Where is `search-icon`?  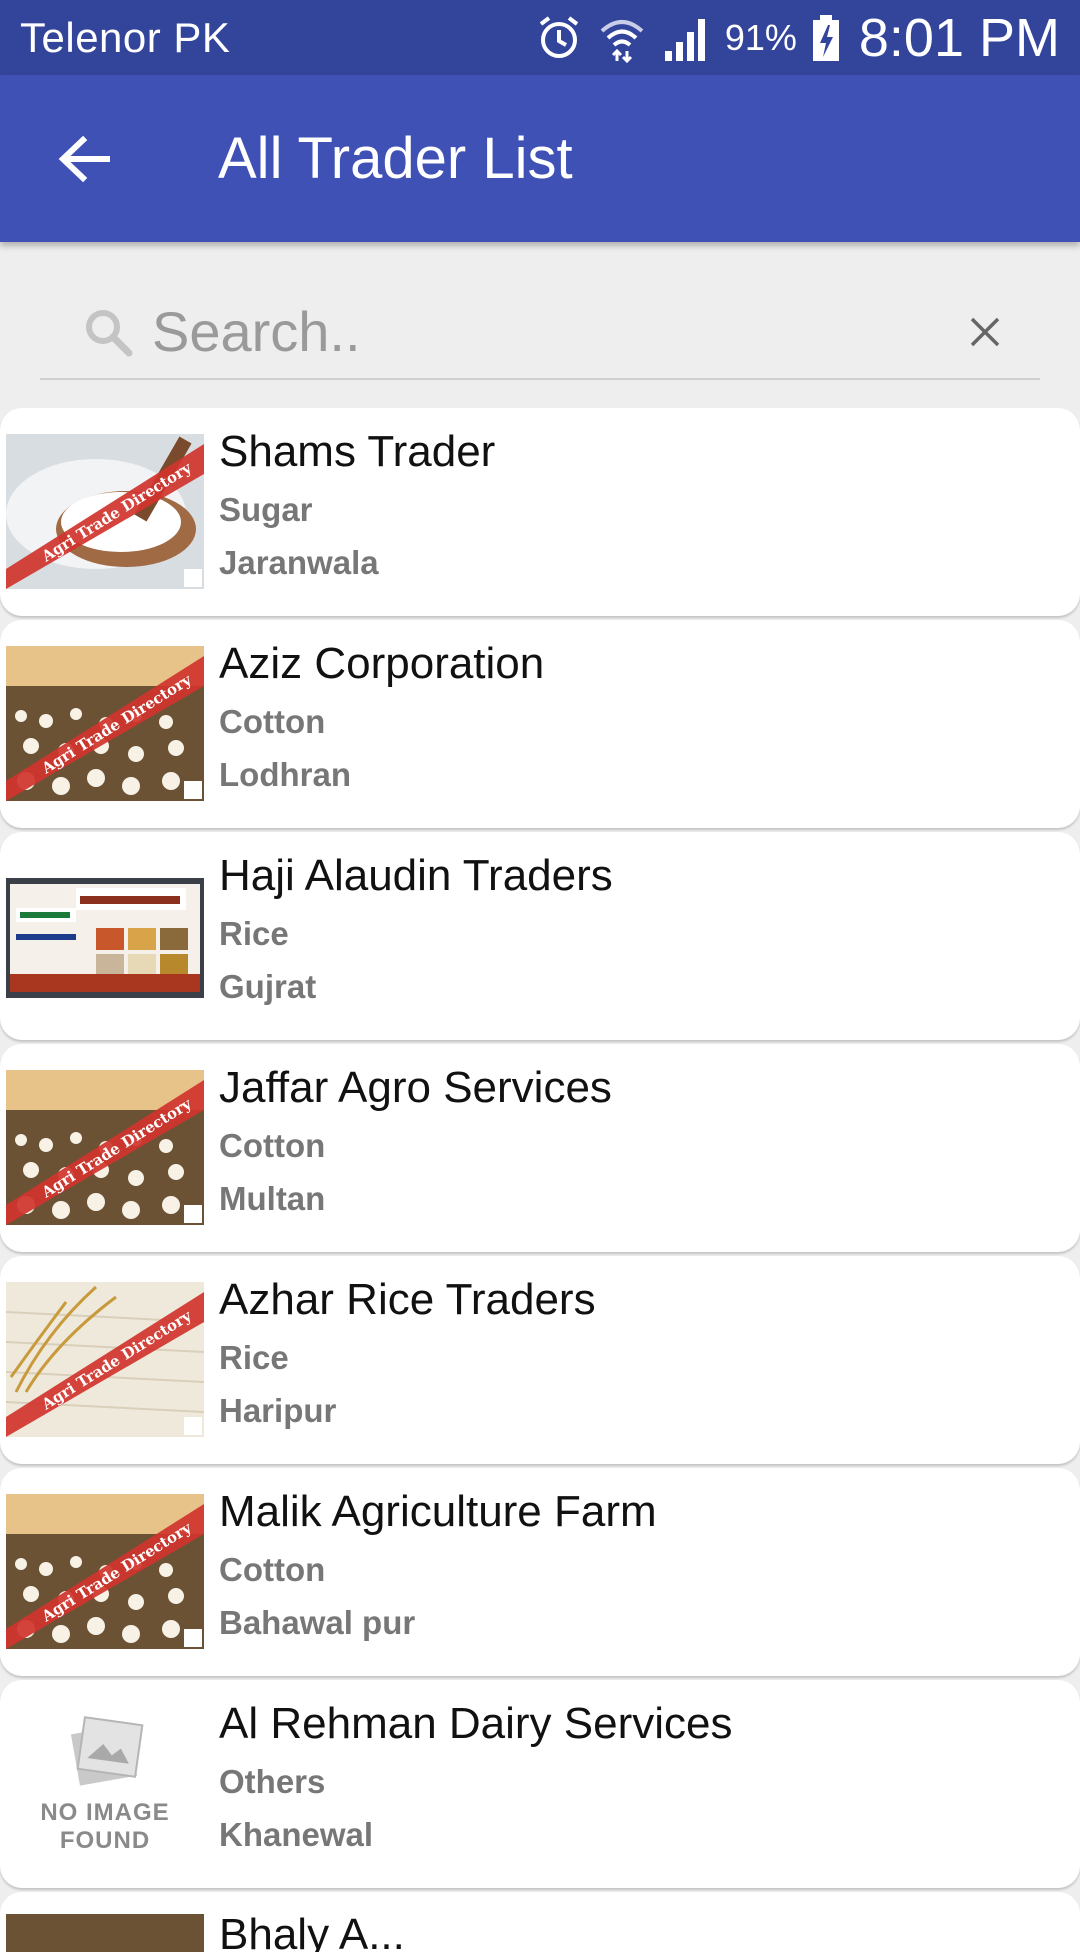
search-icon is located at coordinates (109, 332).